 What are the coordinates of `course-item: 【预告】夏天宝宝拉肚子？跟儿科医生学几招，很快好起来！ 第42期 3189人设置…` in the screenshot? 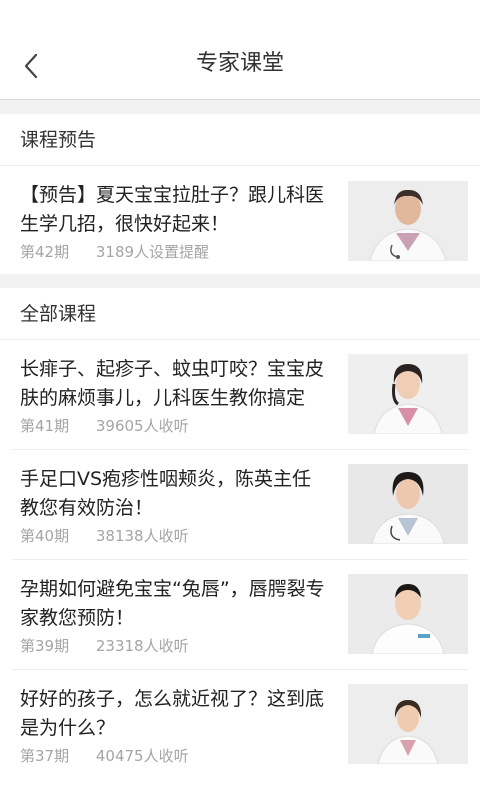 It's located at (240, 219).